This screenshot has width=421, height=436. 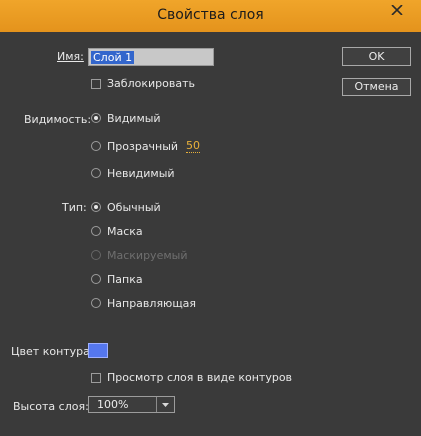 What do you see at coordinates (96, 378) in the screenshot?
I see `outline-view-checkbox` at bounding box center [96, 378].